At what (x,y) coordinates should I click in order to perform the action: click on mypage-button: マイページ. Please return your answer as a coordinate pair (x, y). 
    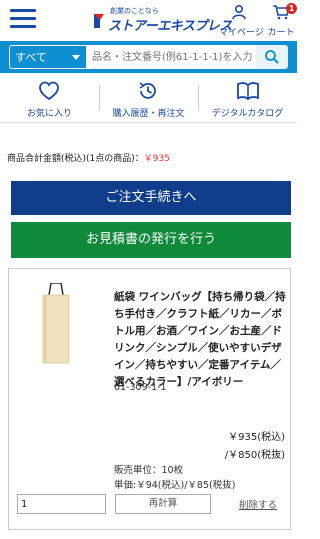
    Looking at the image, I should click on (241, 21).